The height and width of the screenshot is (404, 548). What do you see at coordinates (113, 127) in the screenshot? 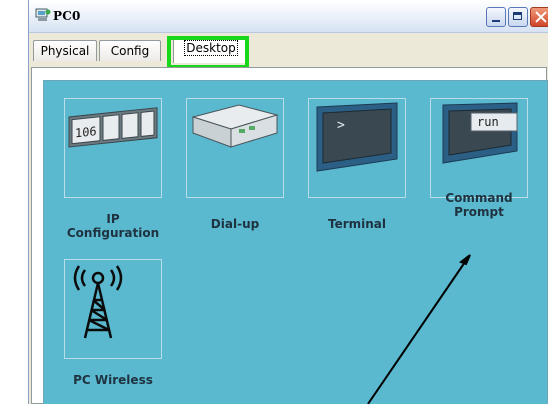
I see `ip-config-icon: 106` at bounding box center [113, 127].